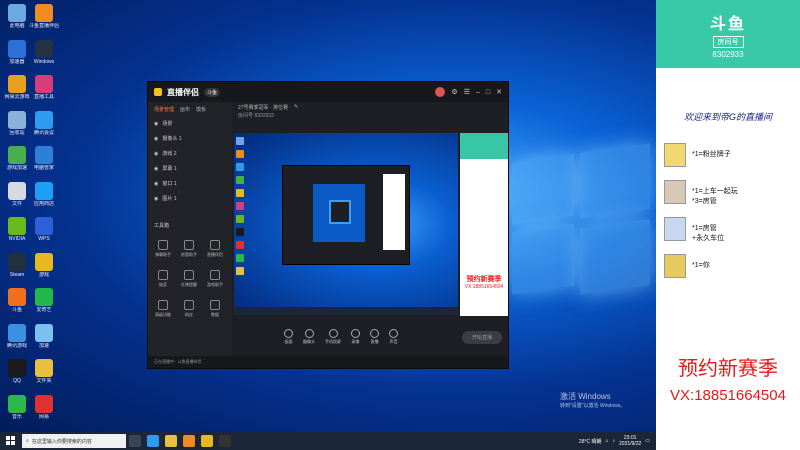 This screenshot has width=800, height=450. I want to click on desktop-icon: Steam, so click(17, 268).